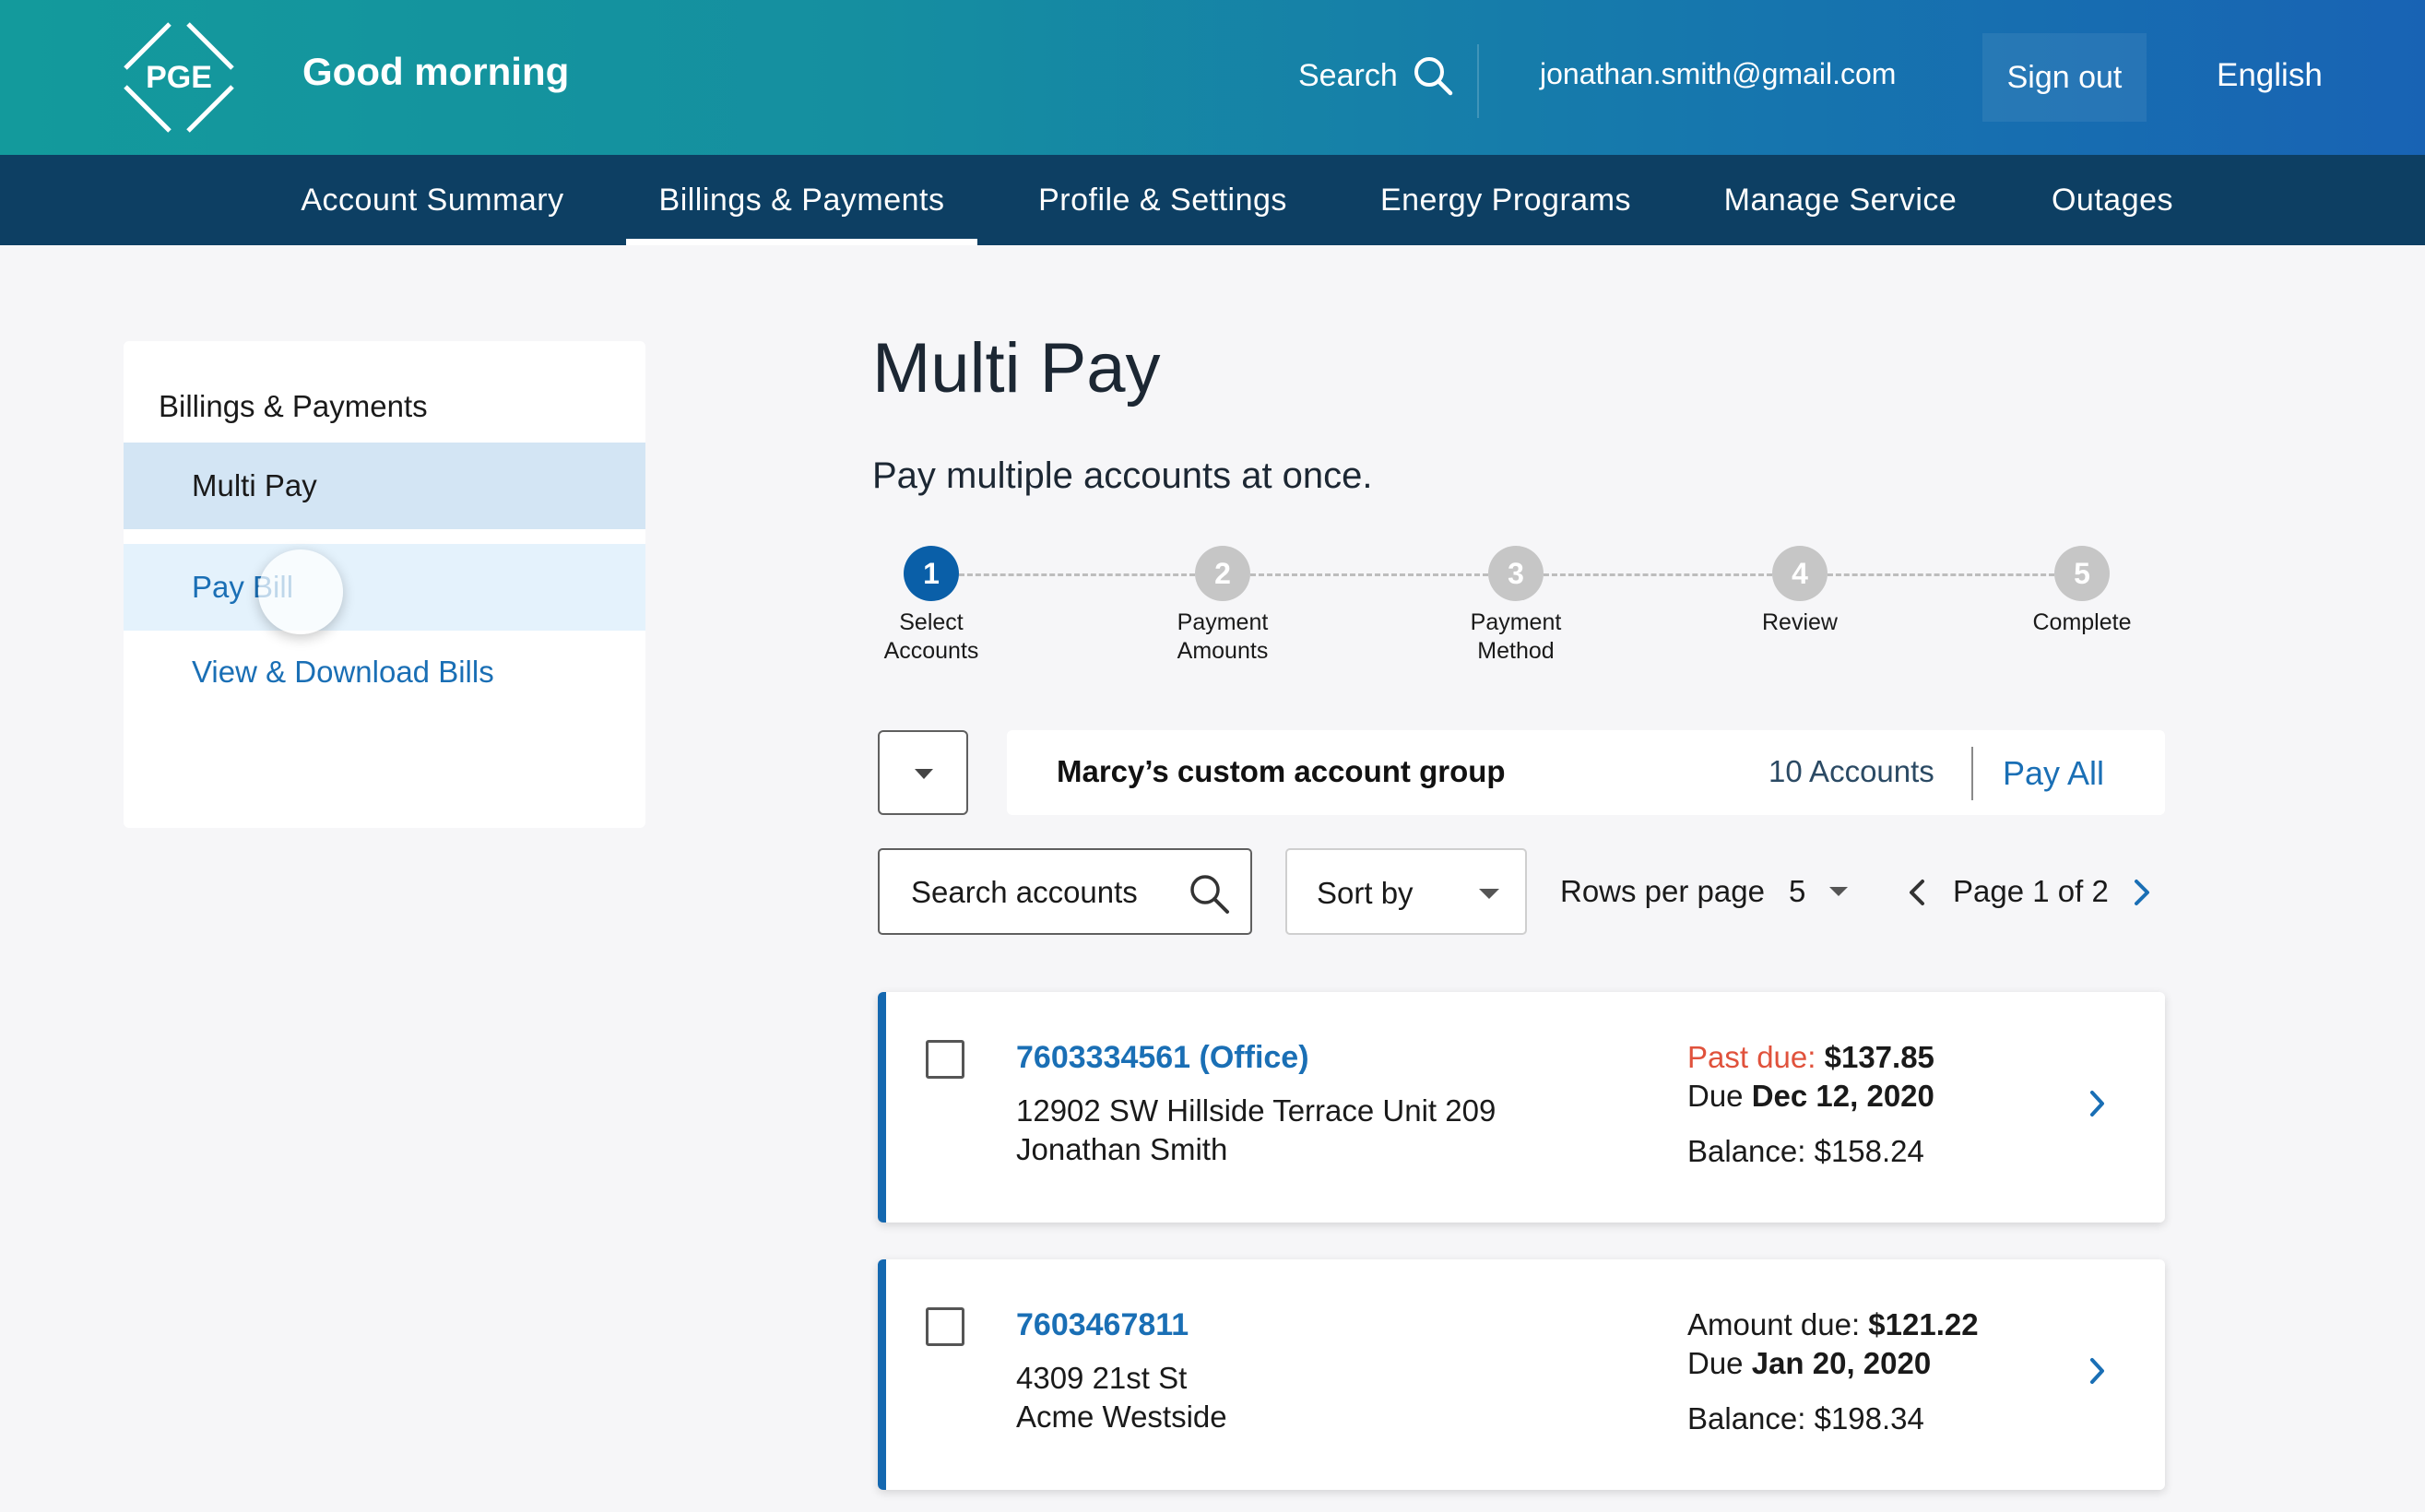  I want to click on step-3-circle: 3, so click(1516, 573).